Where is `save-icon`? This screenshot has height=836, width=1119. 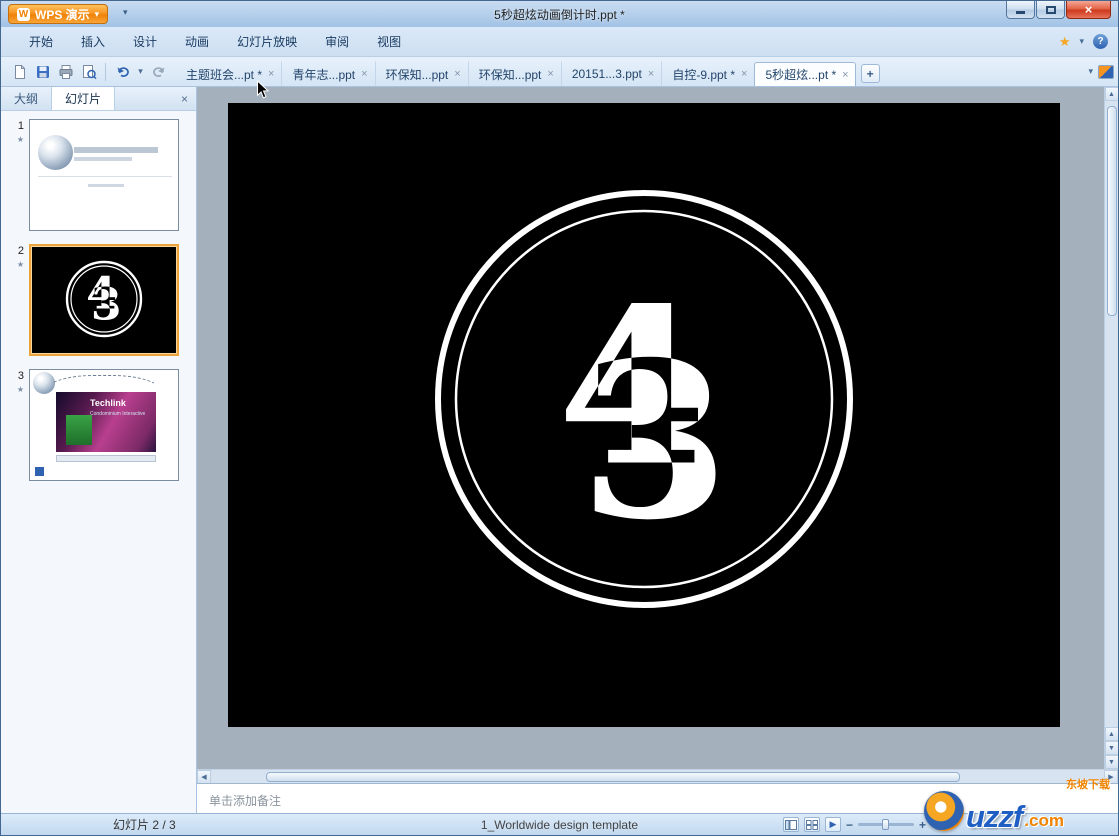 save-icon is located at coordinates (42, 71).